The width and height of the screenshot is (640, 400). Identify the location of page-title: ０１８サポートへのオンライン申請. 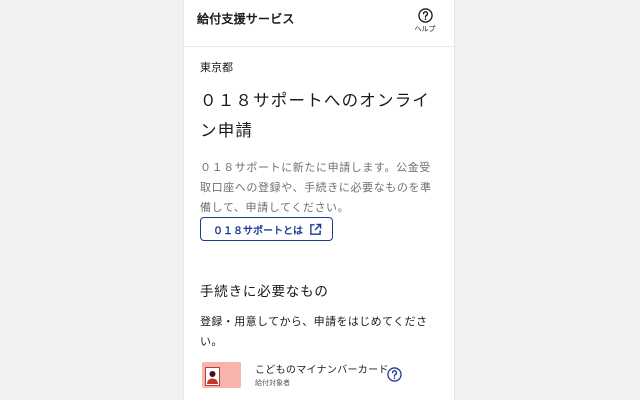
(315, 115).